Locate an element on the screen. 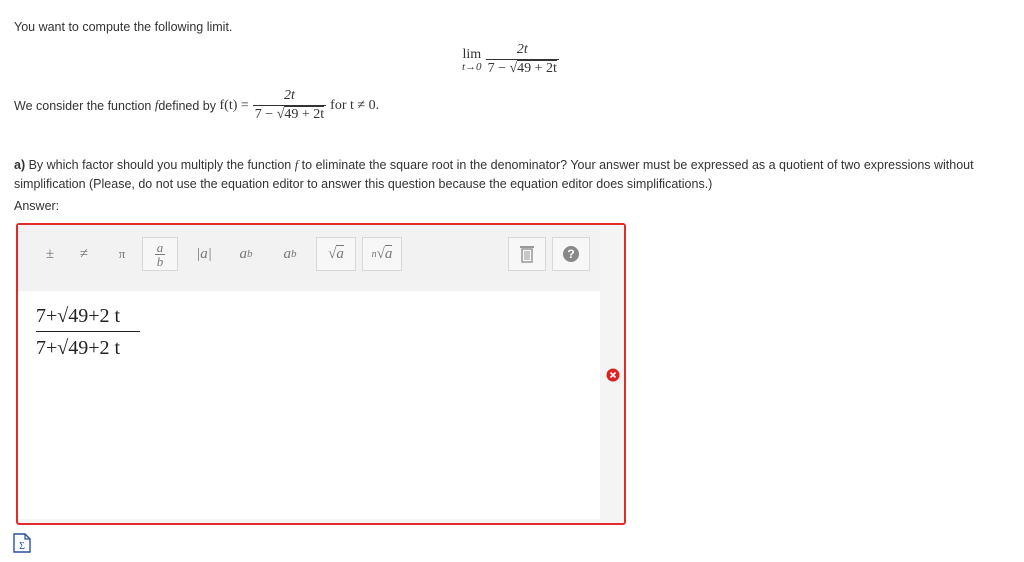 This screenshot has height=562, width=1024. editor-toolbar: ± ≠ π ab |a| ab ab √ a n √ a ? is located at coordinates (309, 258).